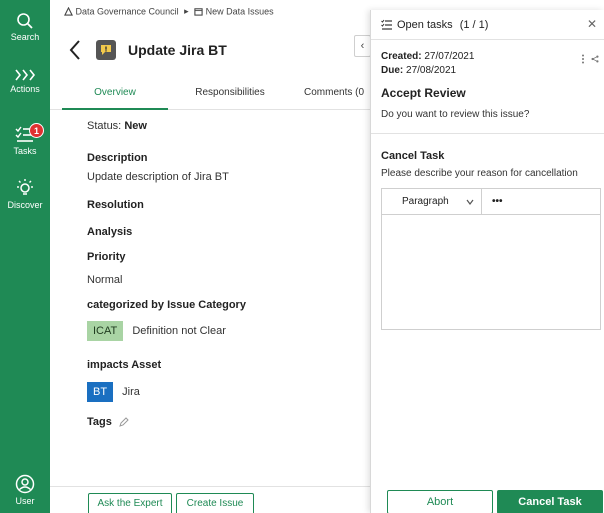 This screenshot has width=604, height=513. I want to click on paragraph-format-value: Paragraph, so click(425, 201).